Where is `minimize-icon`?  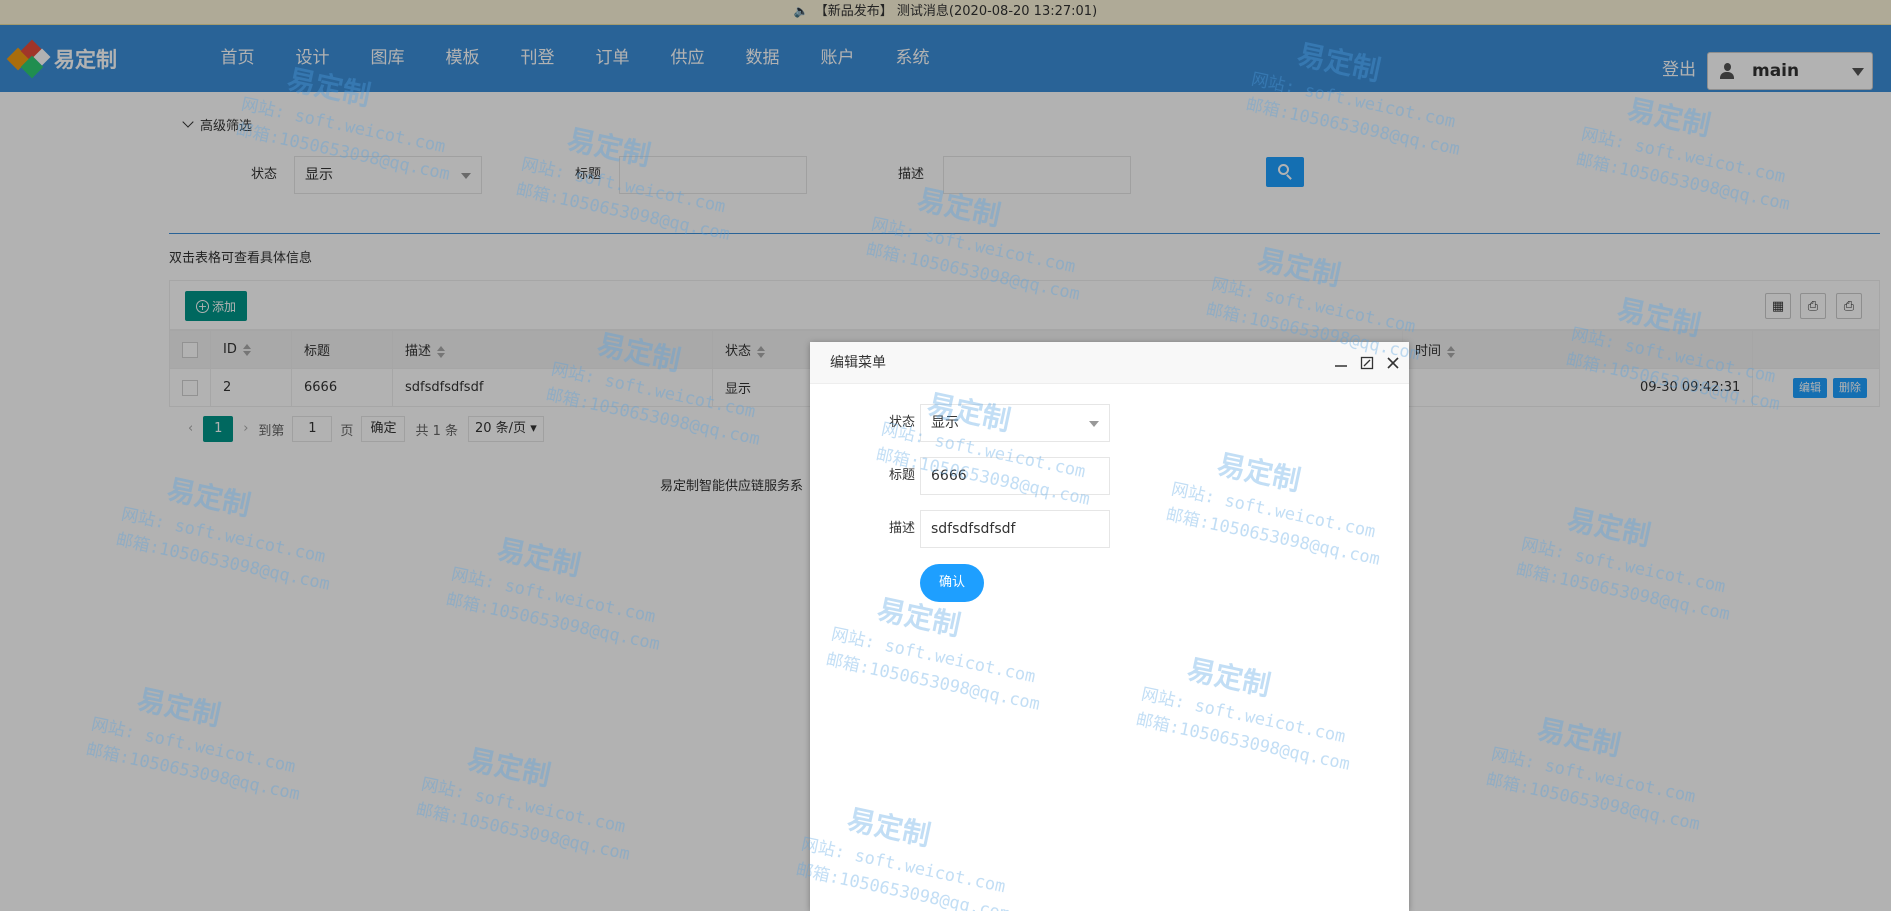
minimize-icon is located at coordinates (1341, 363).